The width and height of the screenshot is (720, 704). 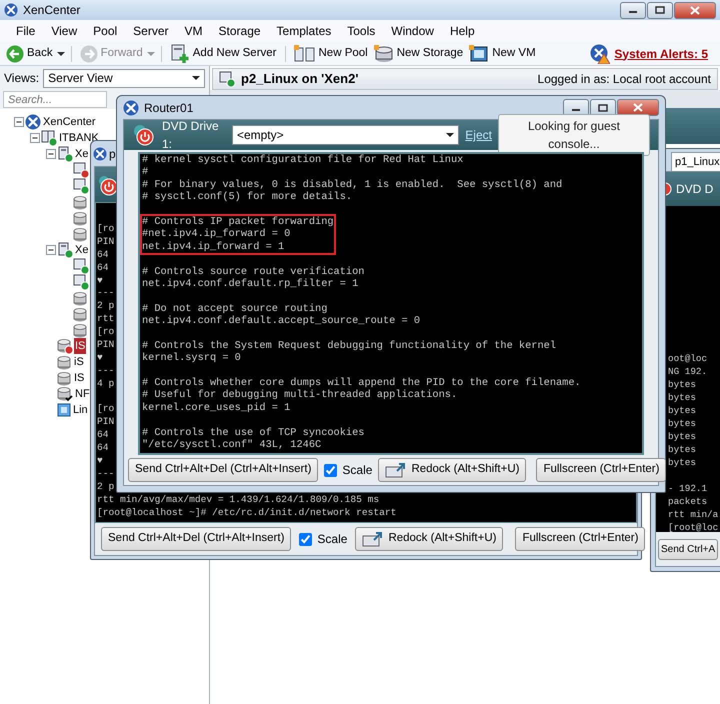 What do you see at coordinates (69, 122) in the screenshot?
I see `tree-item: XenCenter` at bounding box center [69, 122].